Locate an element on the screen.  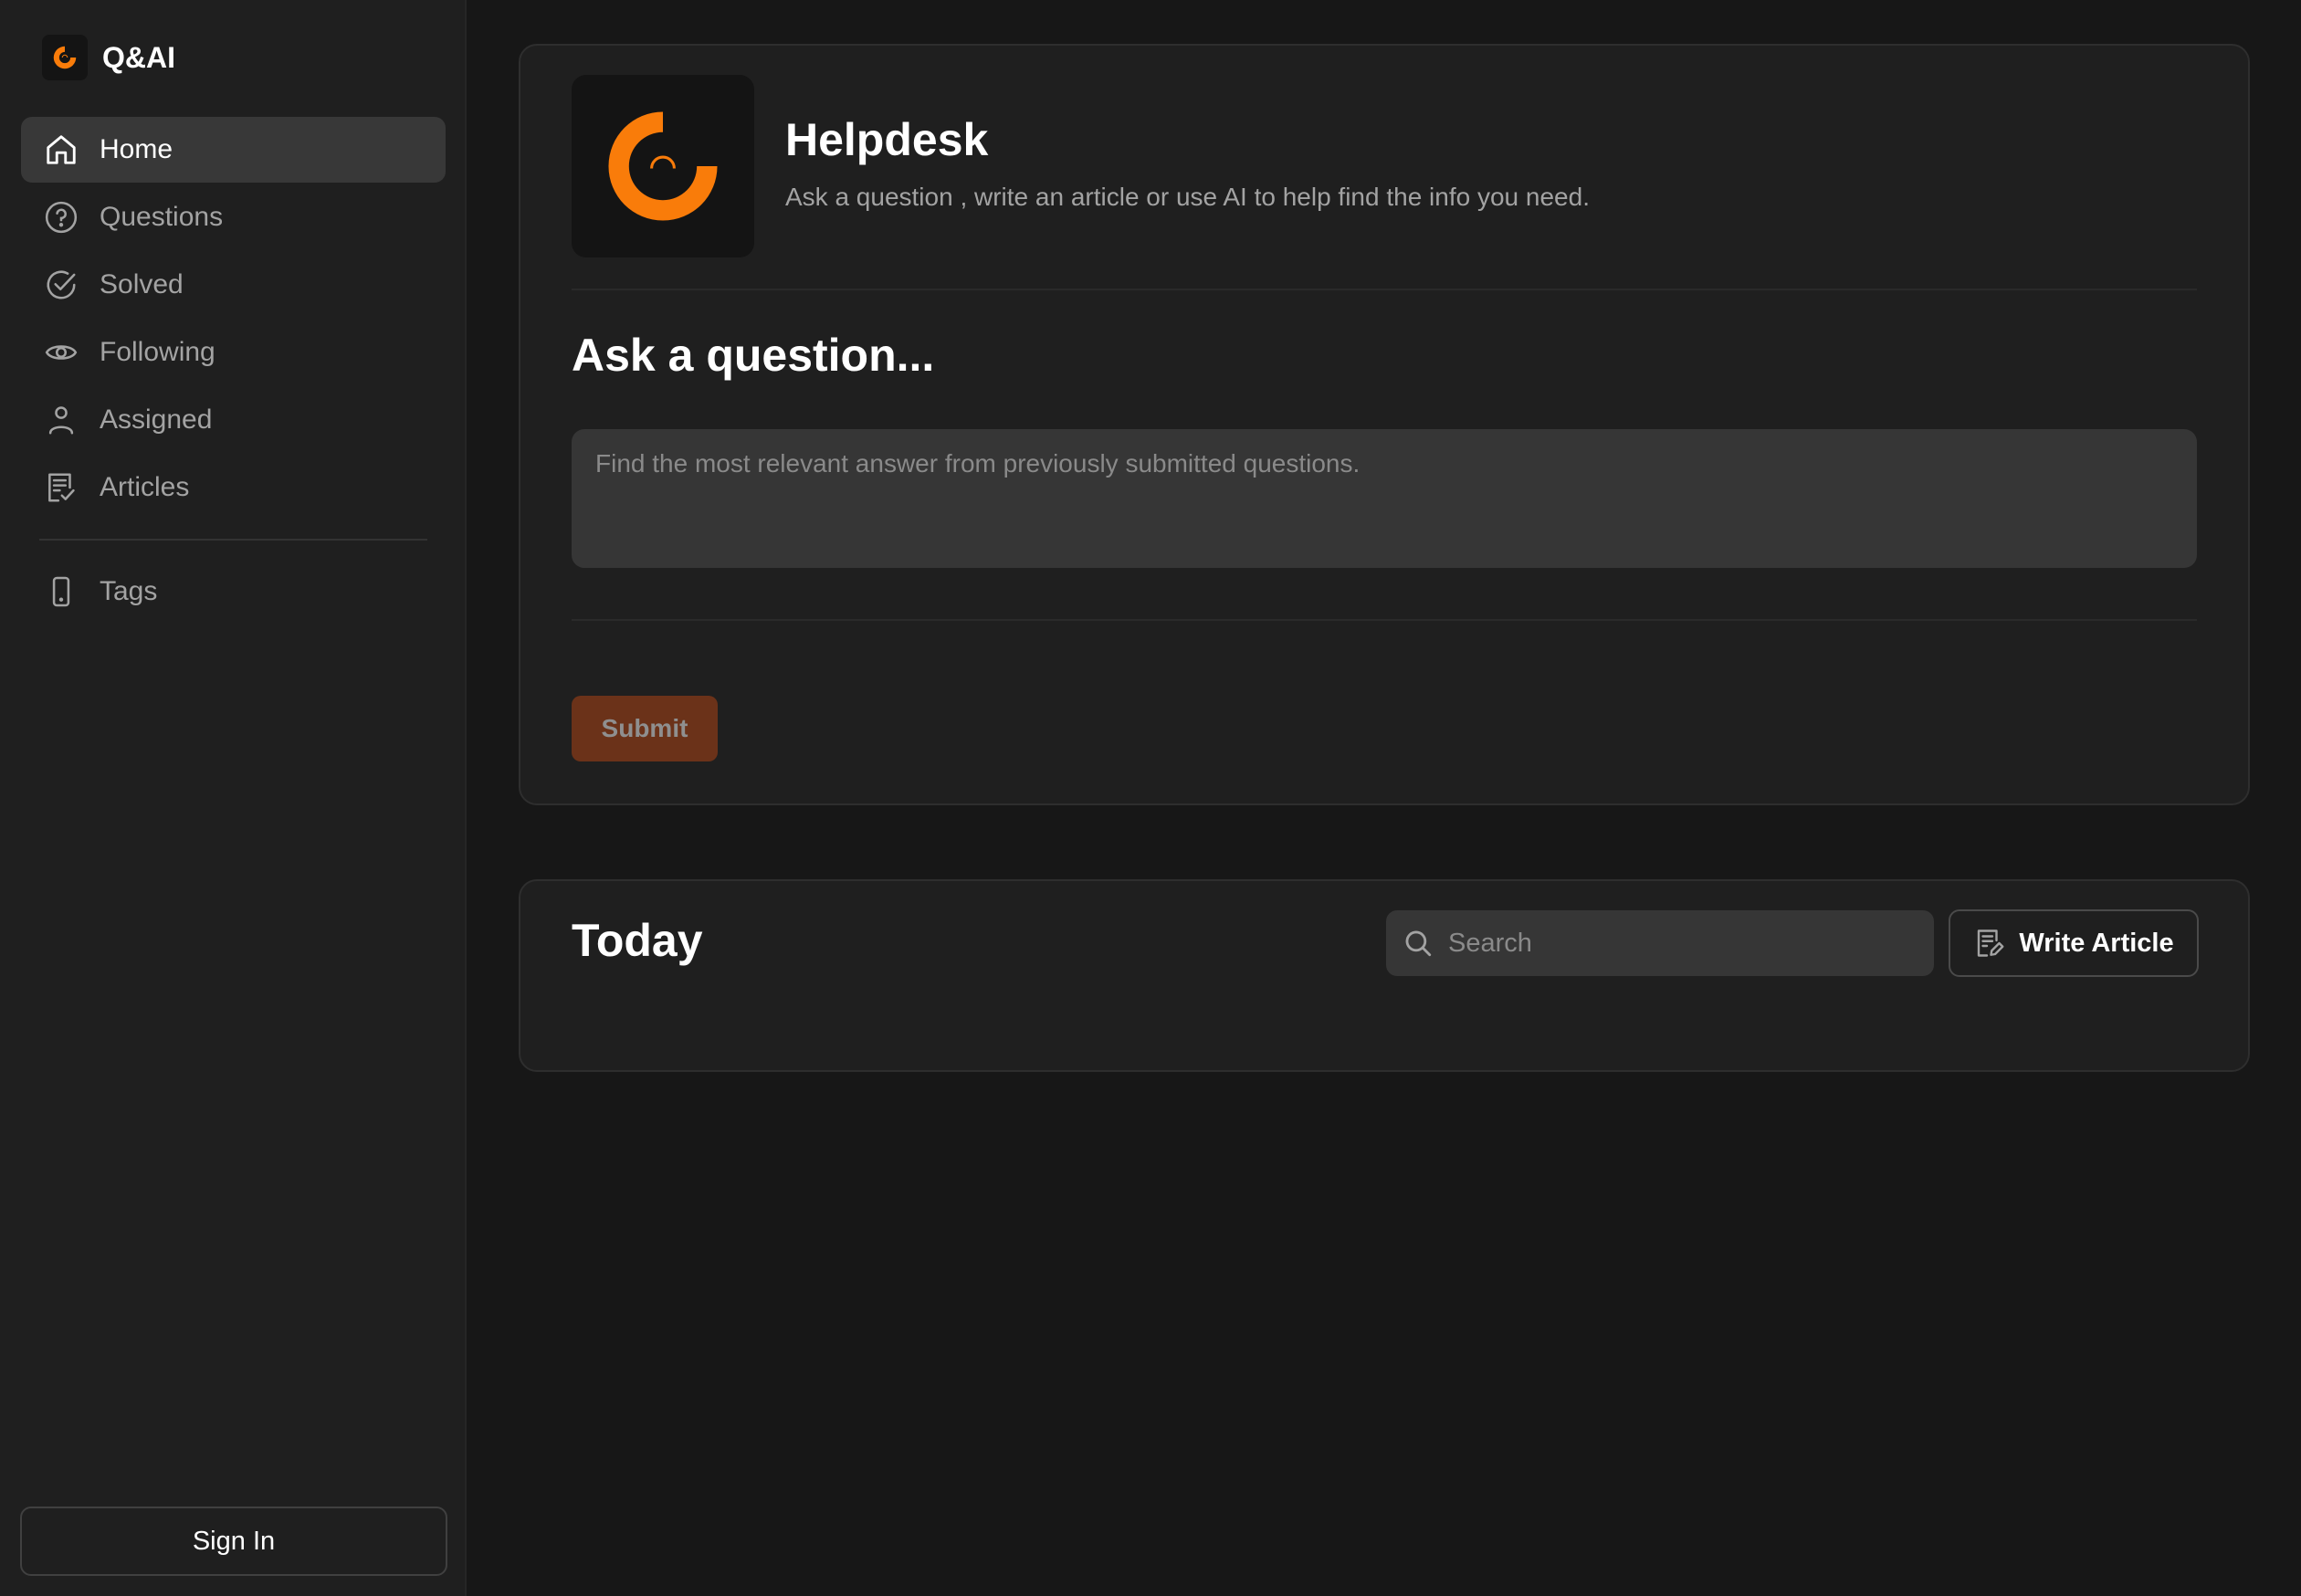
helpdesk-logo-icon is located at coordinates (663, 166).